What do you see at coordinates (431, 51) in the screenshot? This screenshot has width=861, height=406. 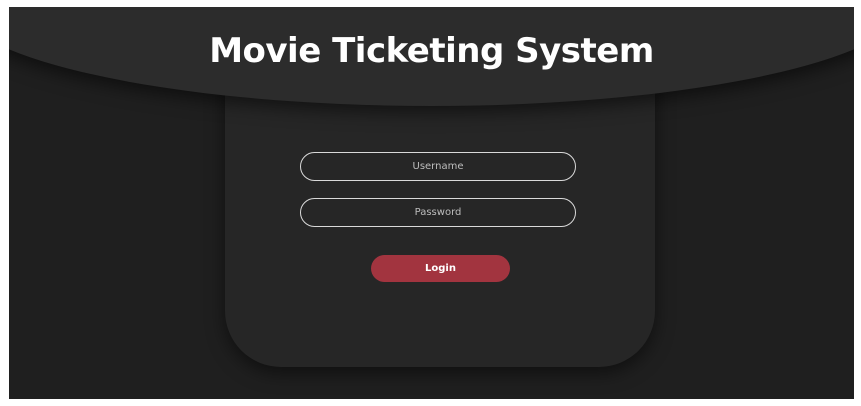 I see `page-title: Movie Ticketing System` at bounding box center [431, 51].